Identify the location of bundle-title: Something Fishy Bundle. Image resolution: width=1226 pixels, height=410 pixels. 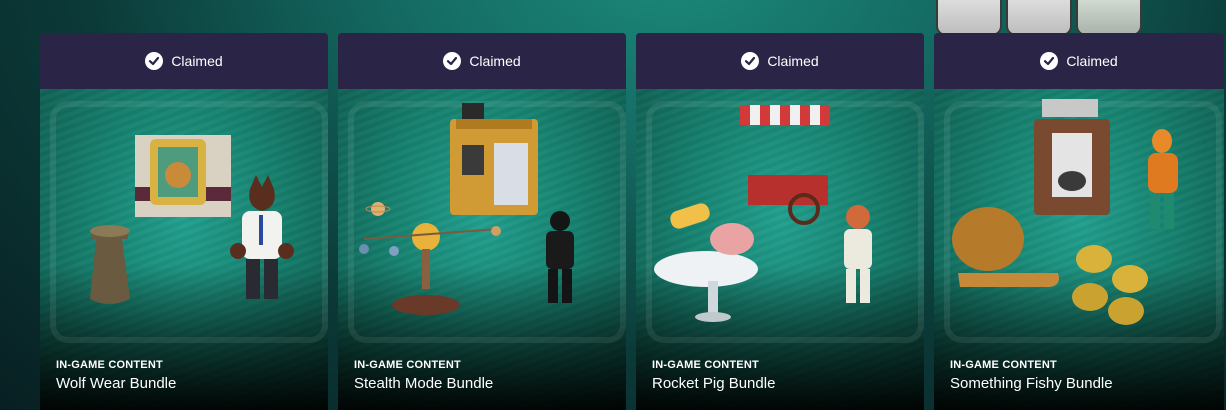
(1031, 383).